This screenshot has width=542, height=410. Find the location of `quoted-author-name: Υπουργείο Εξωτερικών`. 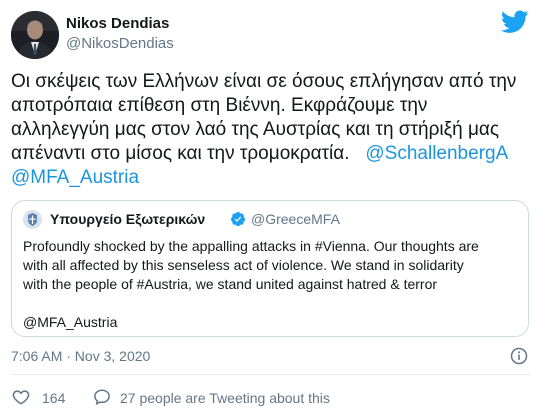

quoted-author-name: Υπουργείο Εξωτερικών is located at coordinates (128, 219).